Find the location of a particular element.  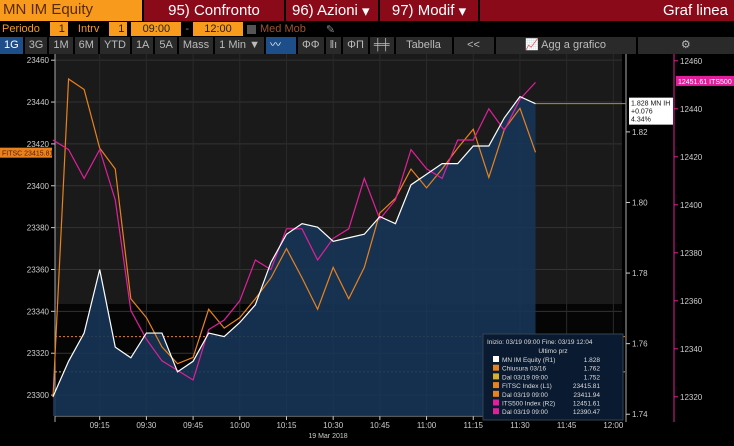

legend-subheader: Ultimo prz is located at coordinates (552, 351).